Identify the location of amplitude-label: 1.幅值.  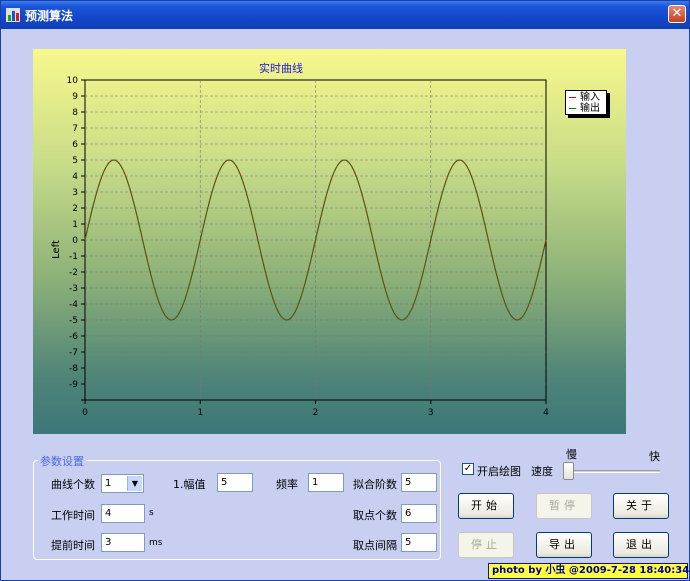
(189, 484).